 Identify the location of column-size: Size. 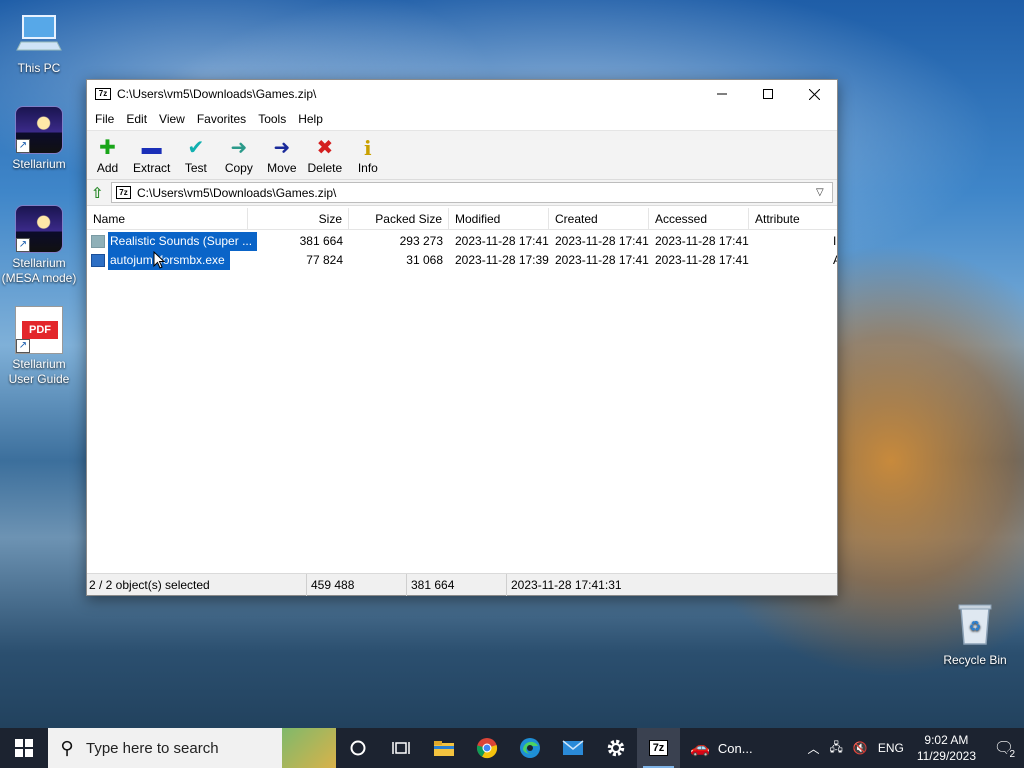
(298, 219).